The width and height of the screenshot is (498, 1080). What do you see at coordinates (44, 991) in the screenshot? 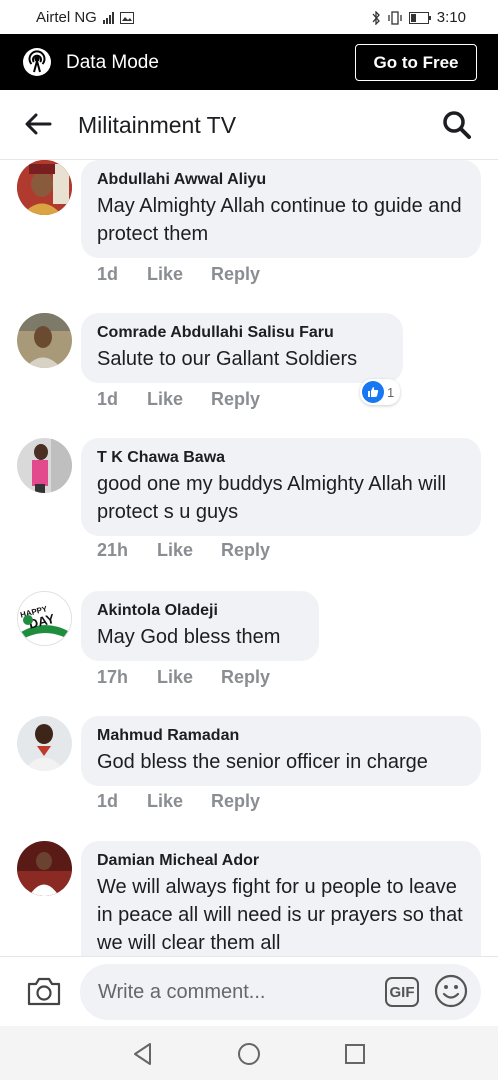
I see `camera-icon` at bounding box center [44, 991].